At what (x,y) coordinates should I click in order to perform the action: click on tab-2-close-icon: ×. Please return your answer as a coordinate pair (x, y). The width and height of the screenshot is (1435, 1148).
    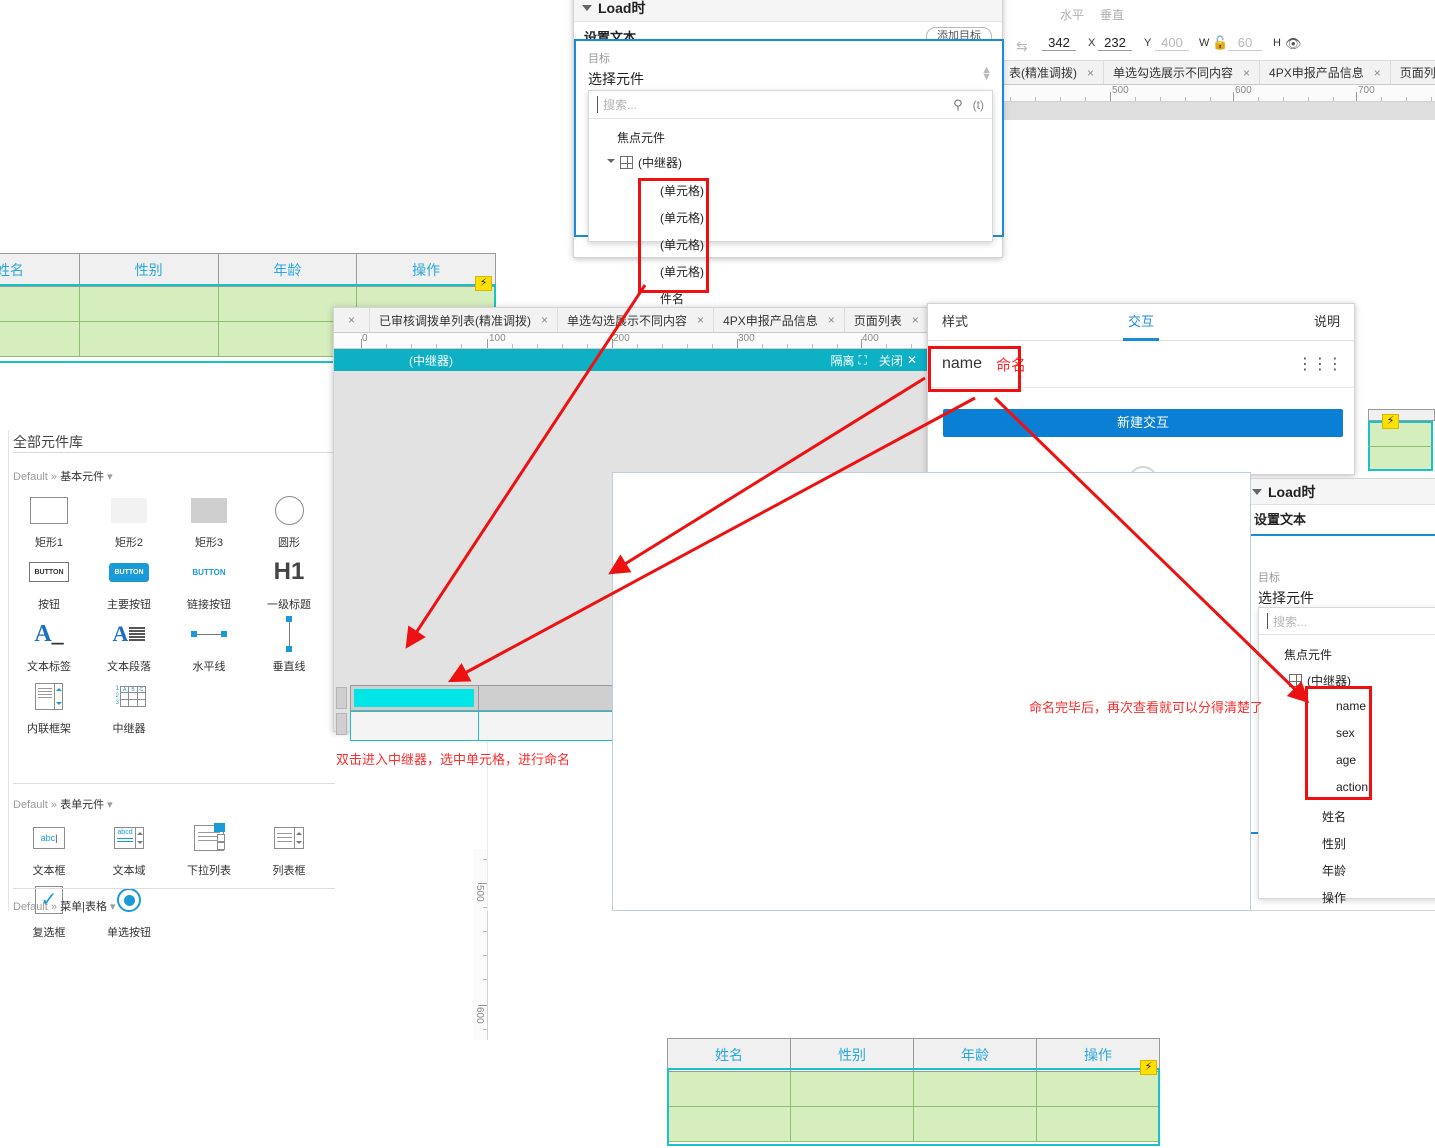
    Looking at the image, I should click on (1377, 73).